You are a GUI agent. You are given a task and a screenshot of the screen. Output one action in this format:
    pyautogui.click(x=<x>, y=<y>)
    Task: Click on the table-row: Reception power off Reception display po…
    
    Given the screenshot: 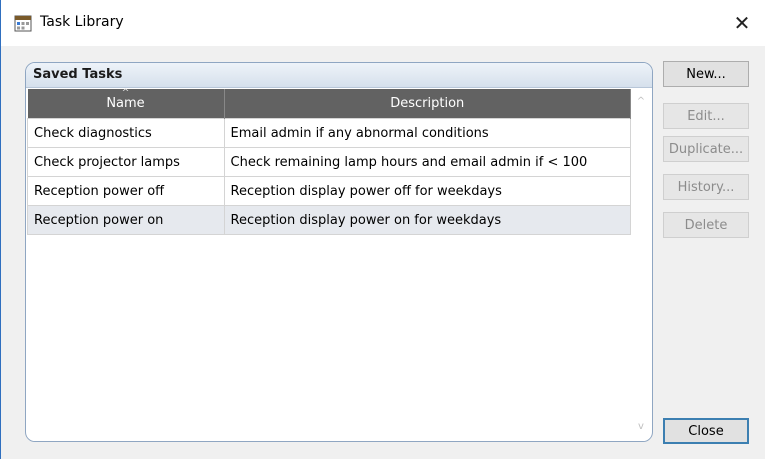 What is the action you would take?
    pyautogui.click(x=329, y=191)
    